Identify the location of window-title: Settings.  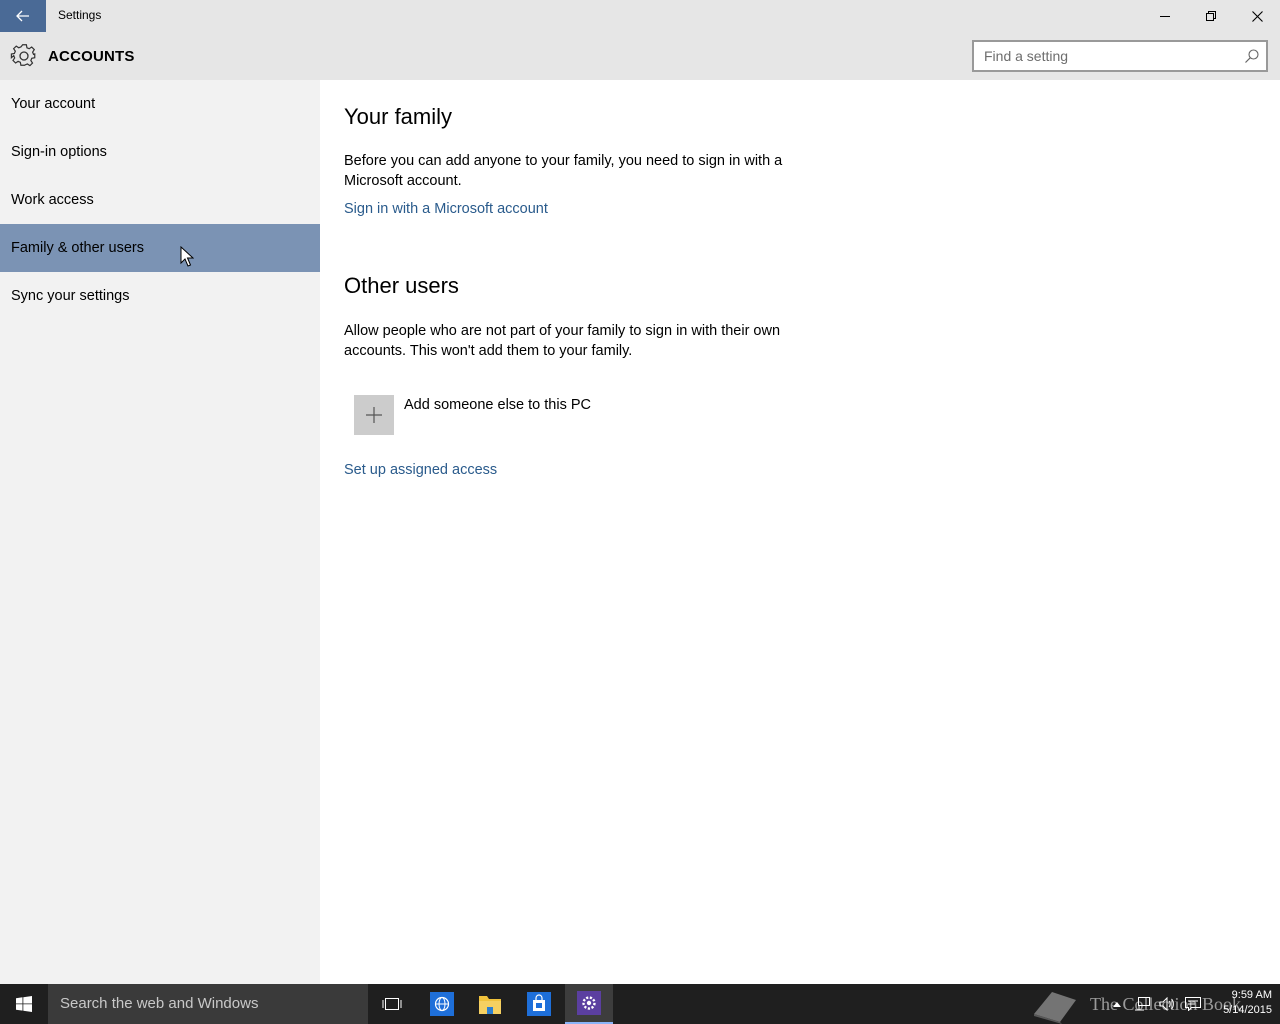
(80, 15).